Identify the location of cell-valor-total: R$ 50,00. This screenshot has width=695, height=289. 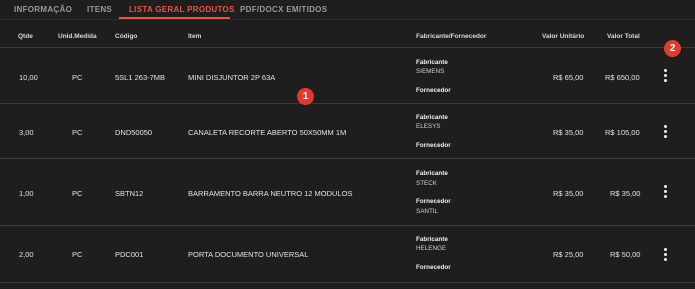
(625, 254).